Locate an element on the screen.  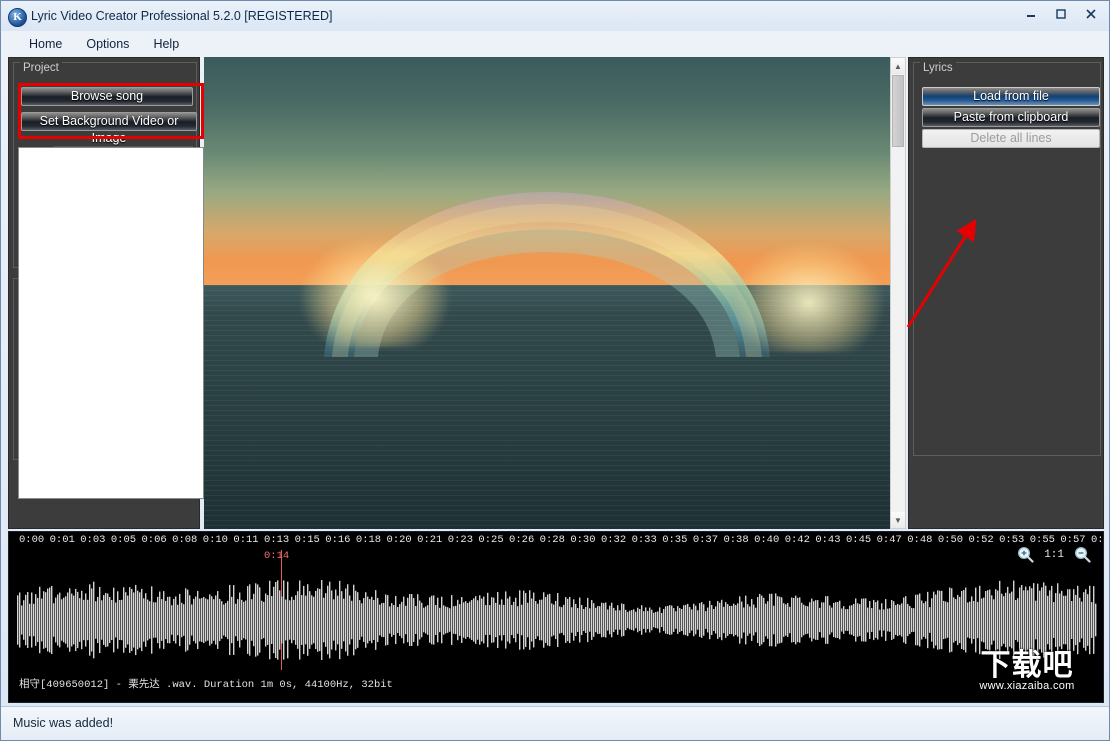
lyrics-group-title: Lyrics is located at coordinates (938, 68).